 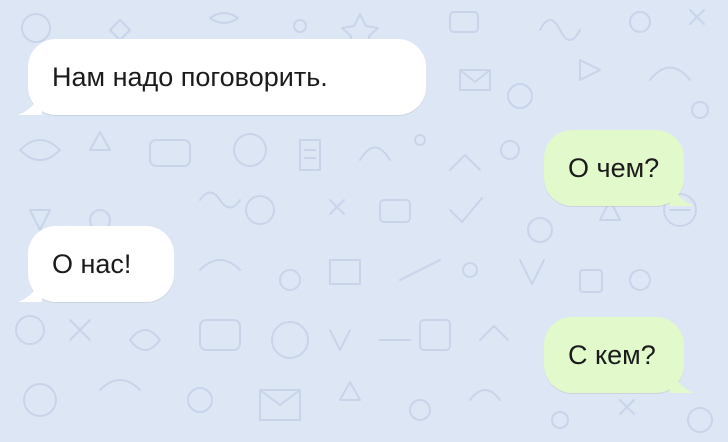 I want to click on message-bubble-outgoing: С кем?, so click(x=619, y=355).